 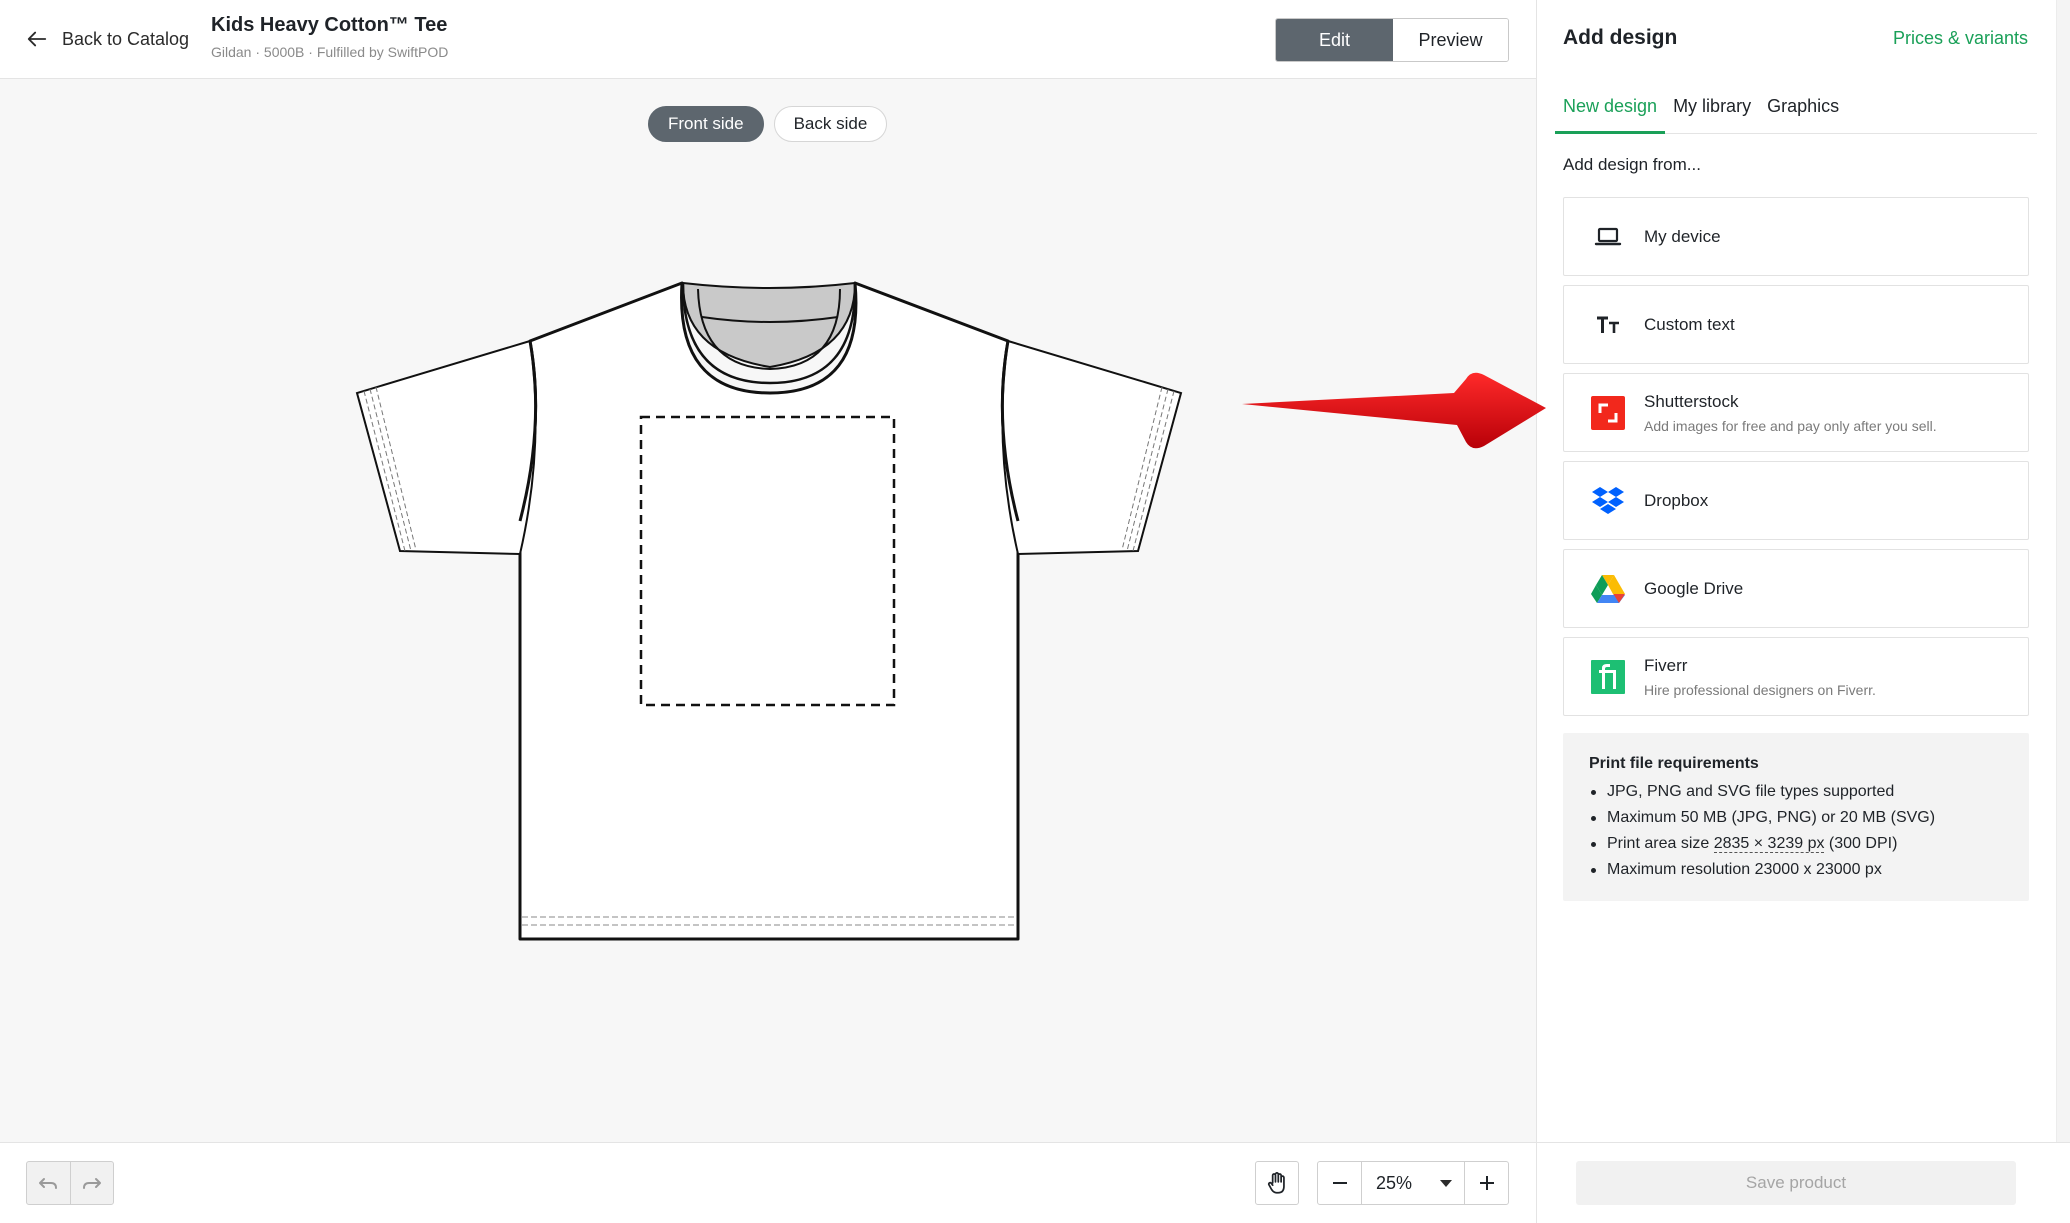 What do you see at coordinates (1861, 843) in the screenshot?
I see `print-area-suffix: (300 DPI)` at bounding box center [1861, 843].